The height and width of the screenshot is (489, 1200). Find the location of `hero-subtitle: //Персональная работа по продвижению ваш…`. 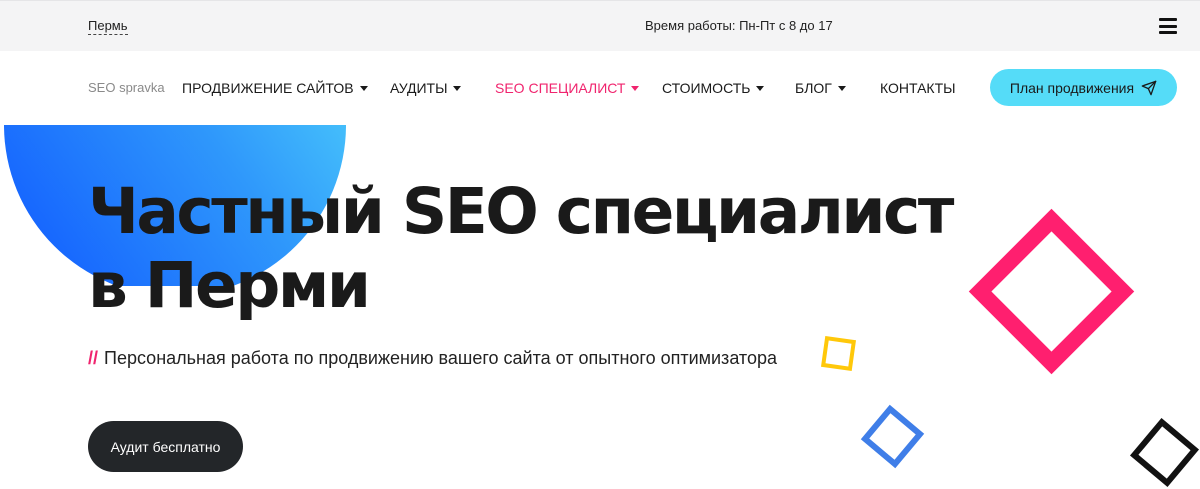

hero-subtitle: //Персональная работа по продвижению ваш… is located at coordinates (432, 358).